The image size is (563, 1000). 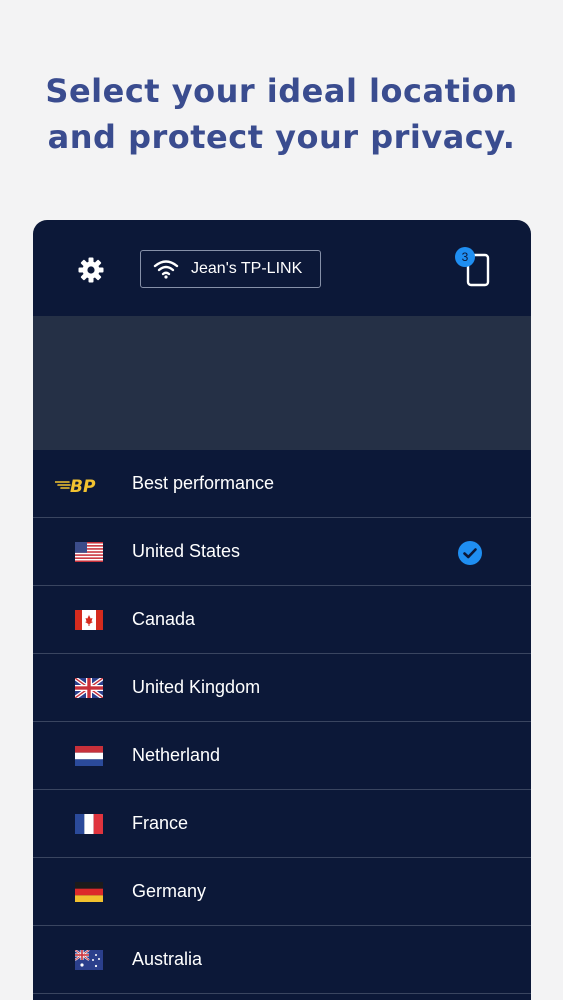 What do you see at coordinates (91, 270) in the screenshot?
I see `gear-icon` at bounding box center [91, 270].